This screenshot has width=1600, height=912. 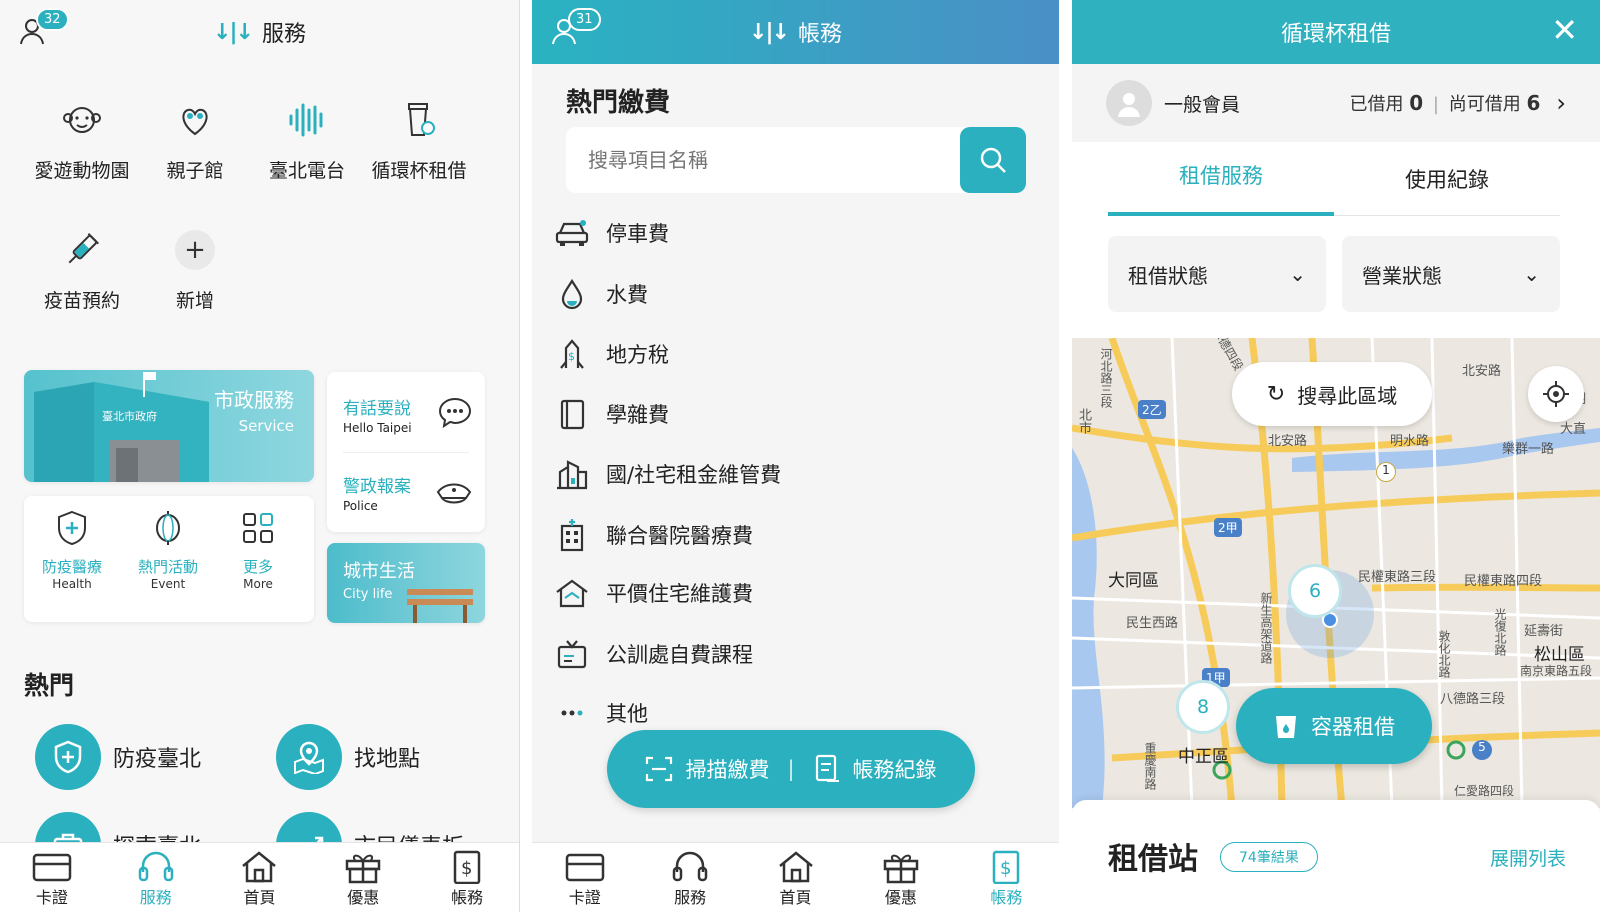 I want to click on card-icon, so click(x=584, y=867).